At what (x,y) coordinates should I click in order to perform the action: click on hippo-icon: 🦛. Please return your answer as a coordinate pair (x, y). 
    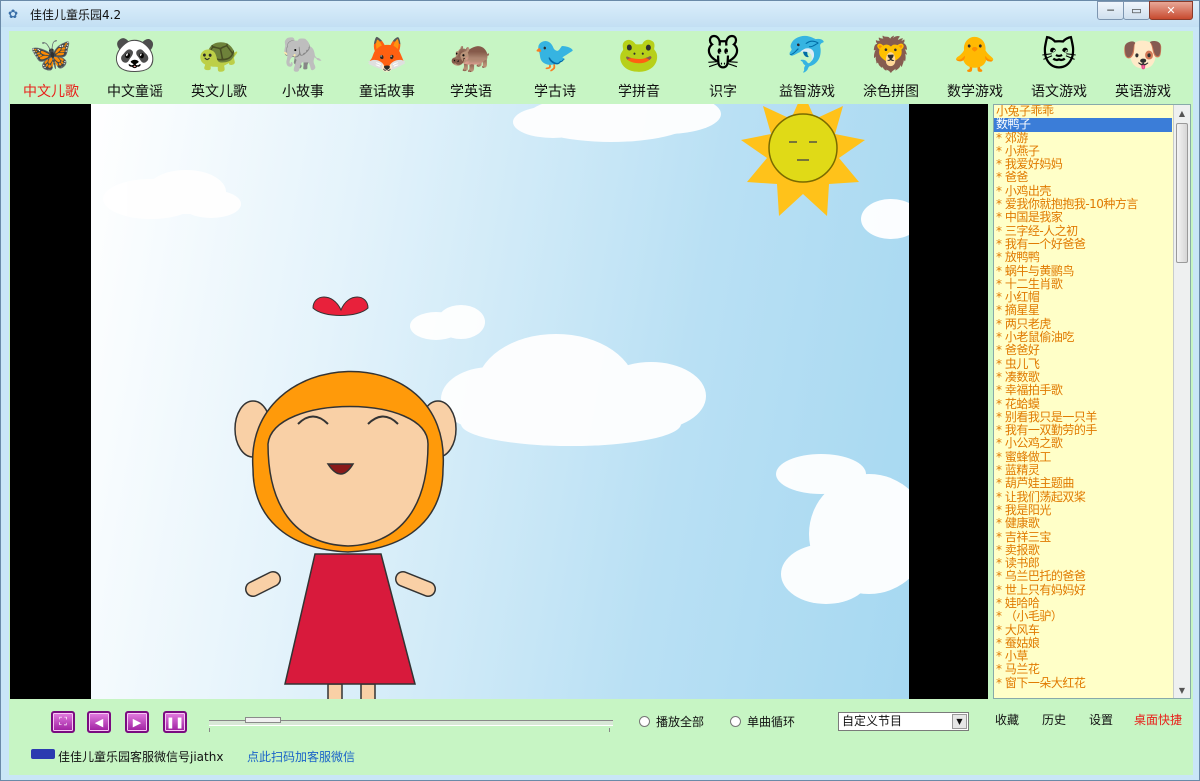
    Looking at the image, I should click on (471, 55).